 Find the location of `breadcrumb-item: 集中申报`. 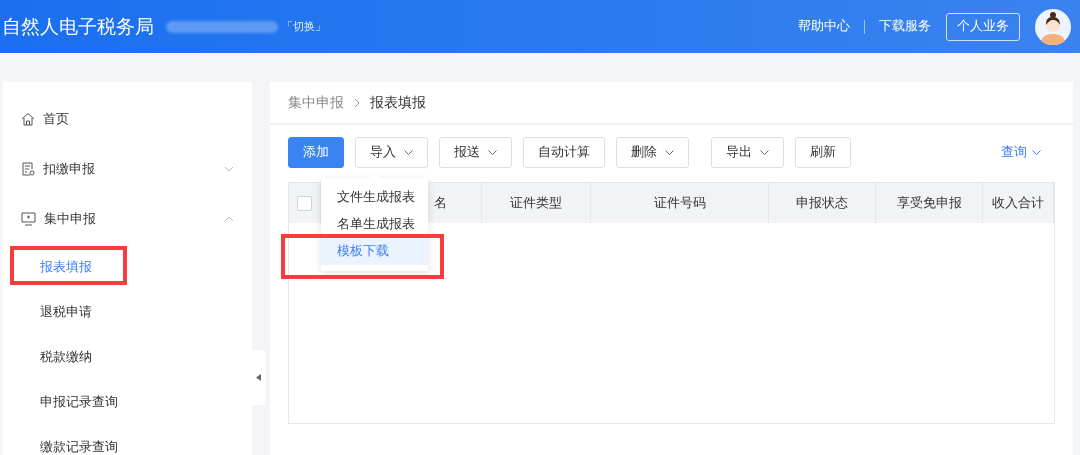

breadcrumb-item: 集中申报 is located at coordinates (316, 102).